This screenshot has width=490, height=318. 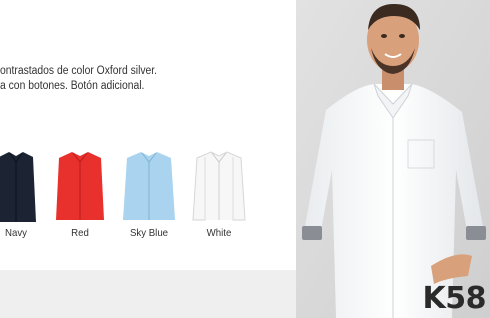 I want to click on footer-band, so click(x=148, y=294).